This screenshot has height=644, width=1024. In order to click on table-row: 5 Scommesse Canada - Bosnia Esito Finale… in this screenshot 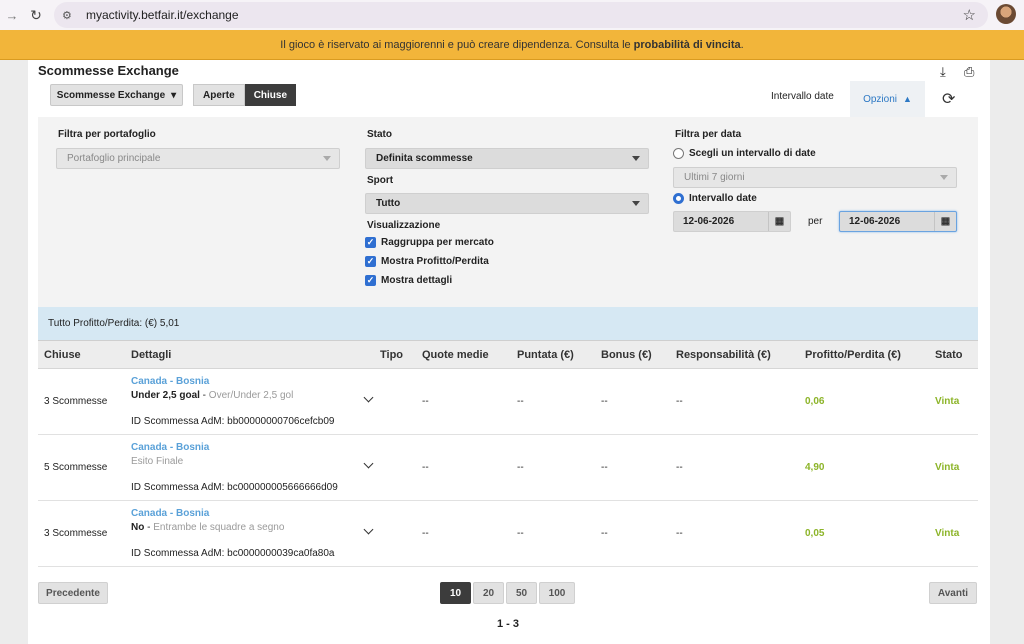, I will do `click(508, 468)`.